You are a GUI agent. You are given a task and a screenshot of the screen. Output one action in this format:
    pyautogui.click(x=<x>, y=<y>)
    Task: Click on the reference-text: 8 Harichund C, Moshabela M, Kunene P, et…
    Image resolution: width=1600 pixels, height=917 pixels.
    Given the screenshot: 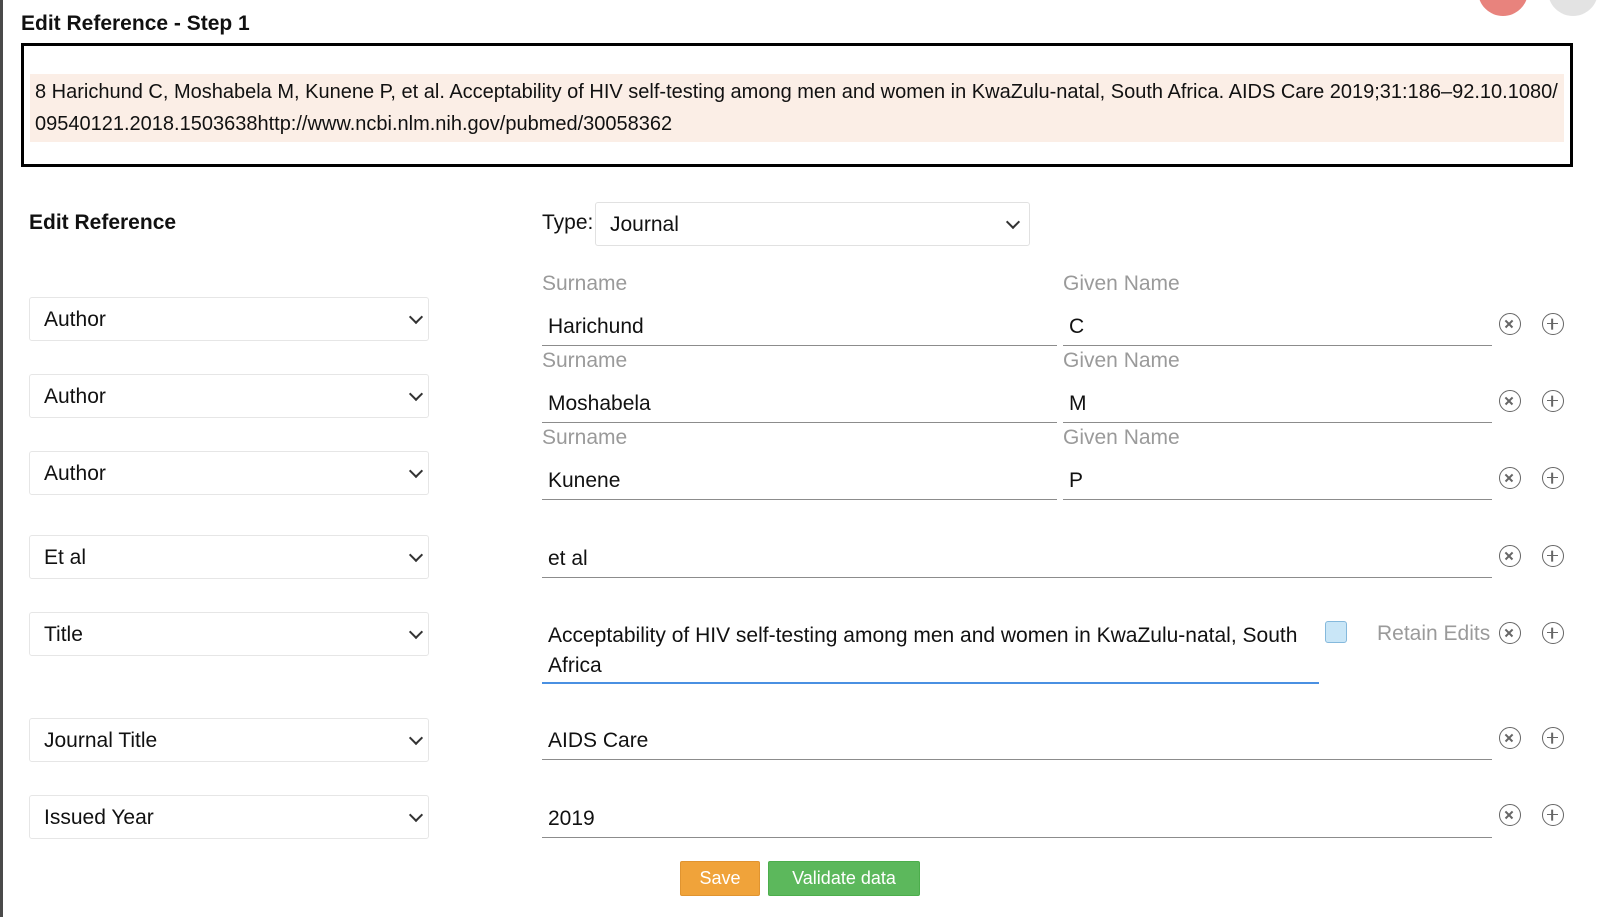 What is the action you would take?
    pyautogui.click(x=797, y=108)
    